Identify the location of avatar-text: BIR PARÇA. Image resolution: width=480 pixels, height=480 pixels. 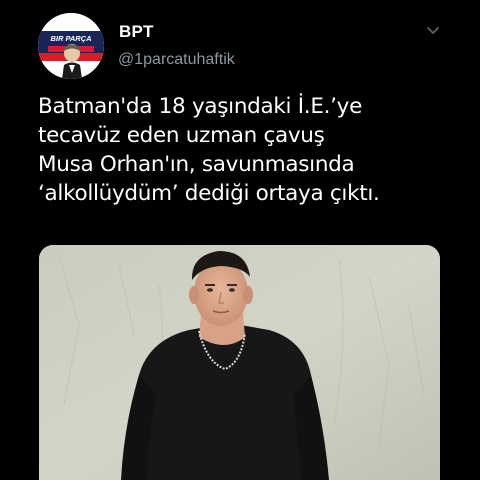
(70, 38).